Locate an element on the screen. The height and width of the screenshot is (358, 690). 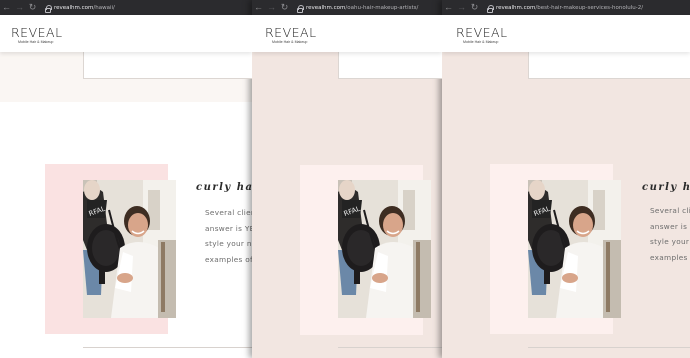
address-bar: revealhm.com/hawaii/ is located at coordinates (84, 8).